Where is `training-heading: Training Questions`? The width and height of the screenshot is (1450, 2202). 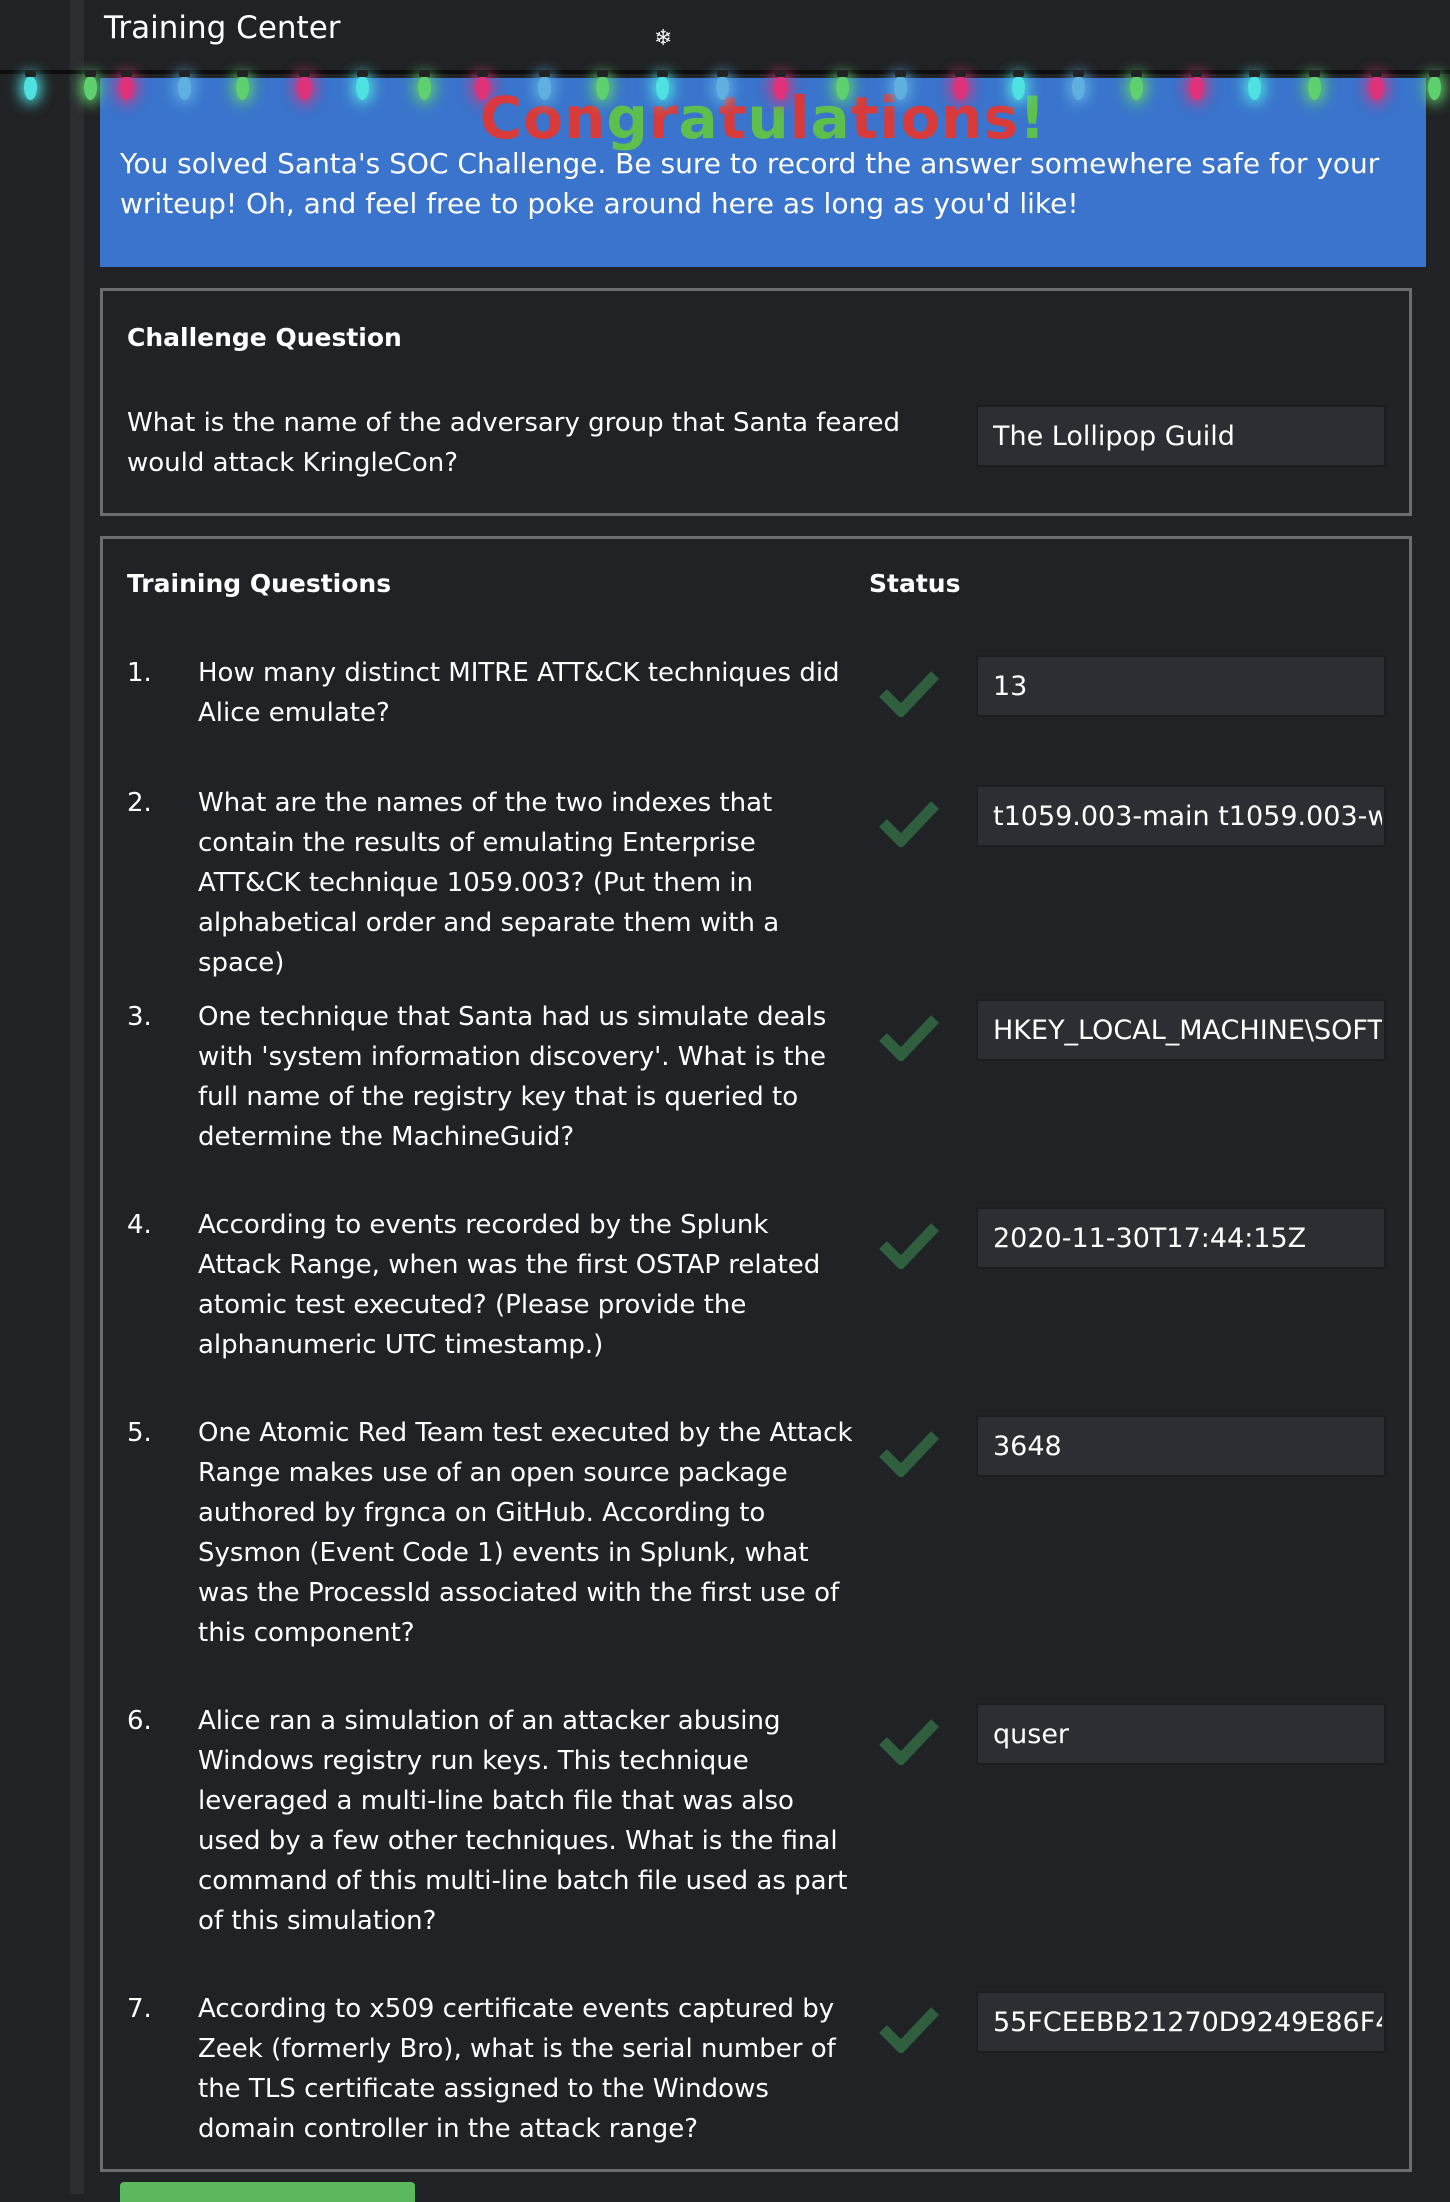 training-heading: Training Questions is located at coordinates (259, 583).